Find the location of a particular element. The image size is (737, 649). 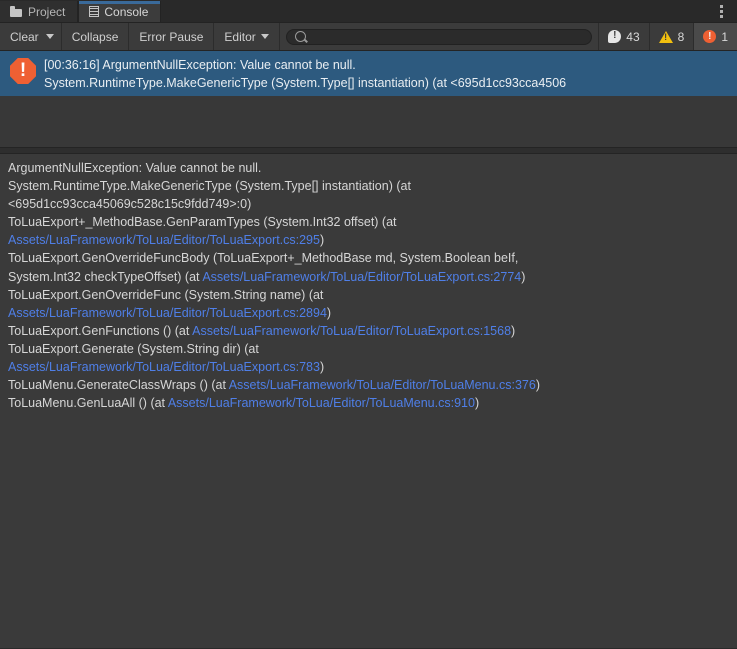

clear-dropdown-button is located at coordinates (52, 36).